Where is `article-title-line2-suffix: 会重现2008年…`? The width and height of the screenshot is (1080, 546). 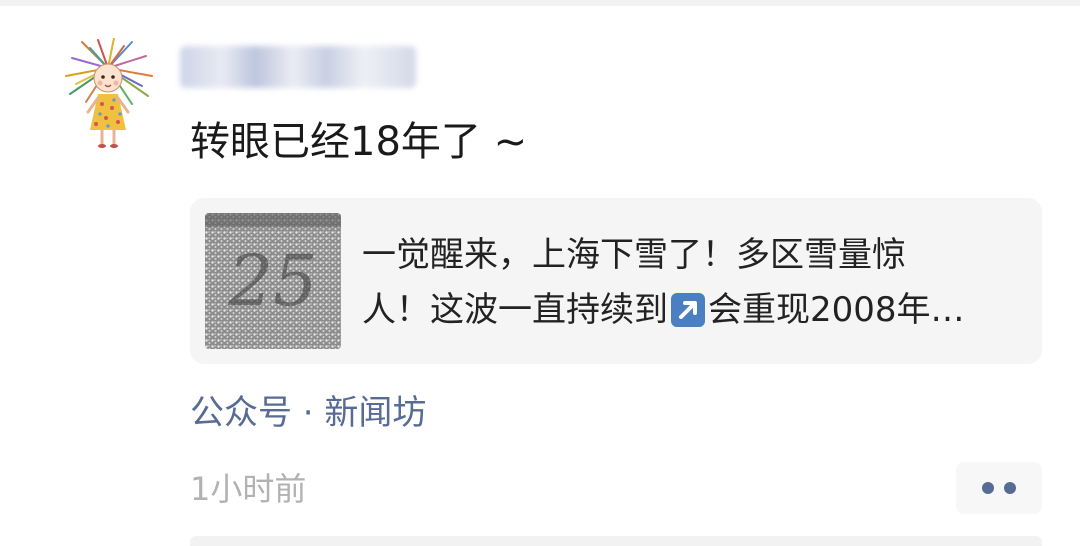 article-title-line2-suffix: 会重现2008年… is located at coordinates (836, 310).